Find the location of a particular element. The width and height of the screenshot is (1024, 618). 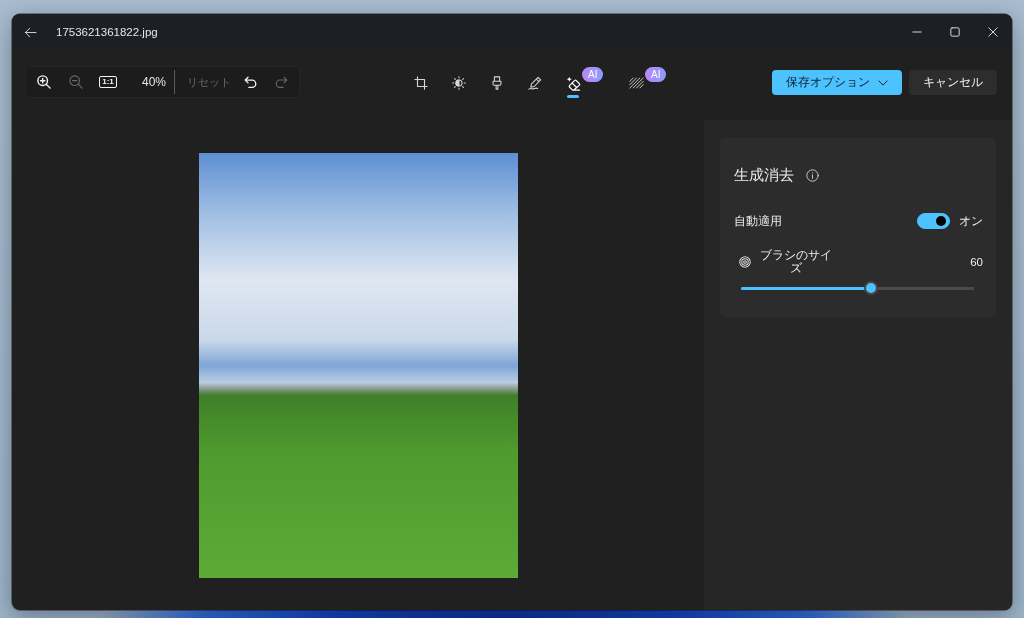

back-arrow-icon is located at coordinates (30, 32).